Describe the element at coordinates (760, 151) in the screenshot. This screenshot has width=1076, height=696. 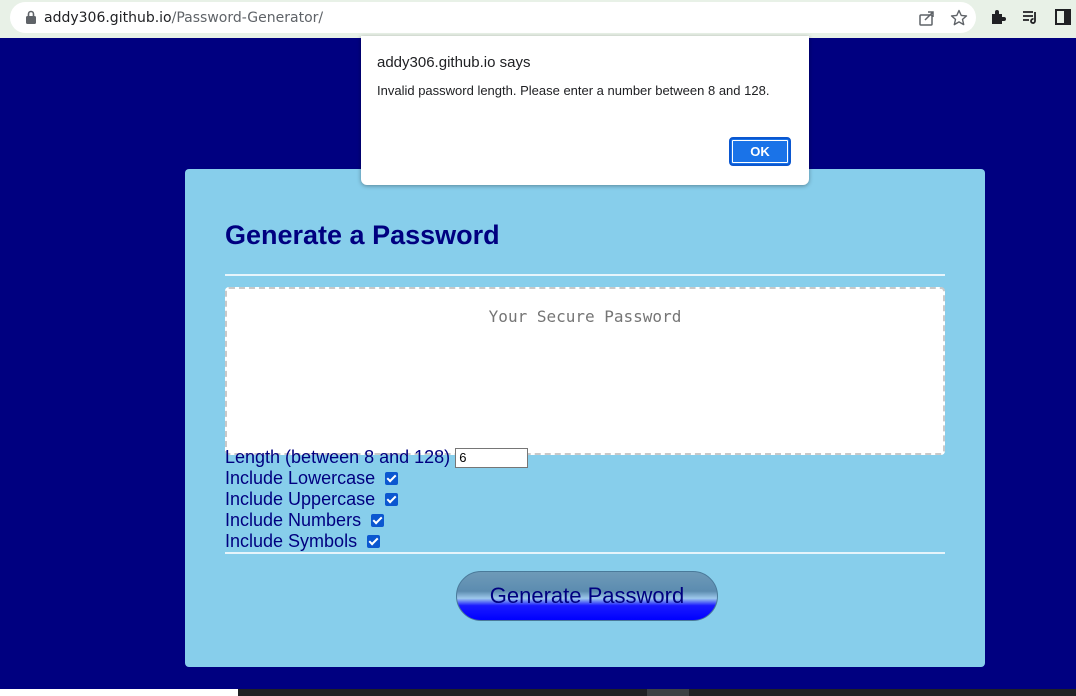
I see `ok-button: OK` at that location.